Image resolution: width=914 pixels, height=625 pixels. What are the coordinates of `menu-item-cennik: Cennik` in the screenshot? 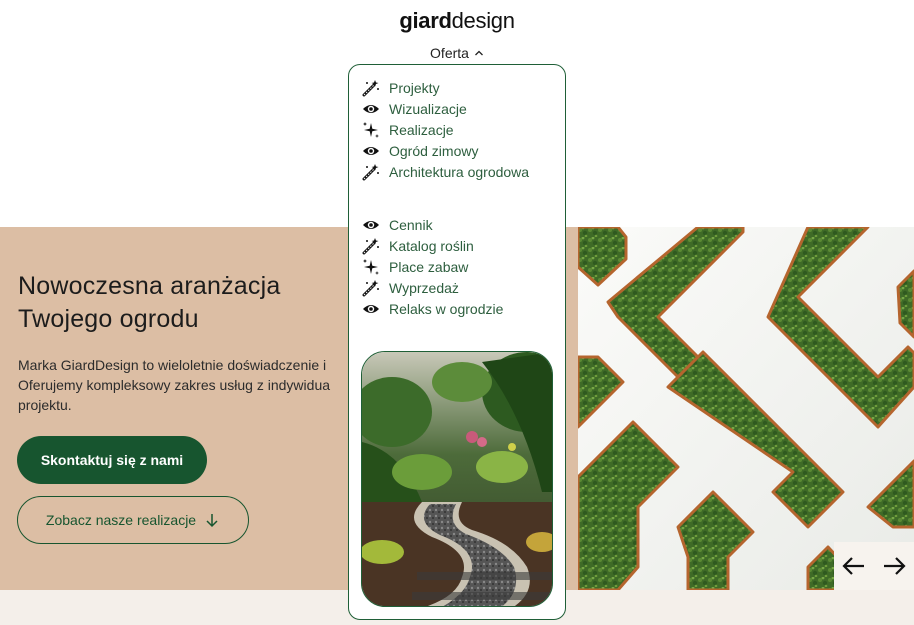 It's located at (461, 224).